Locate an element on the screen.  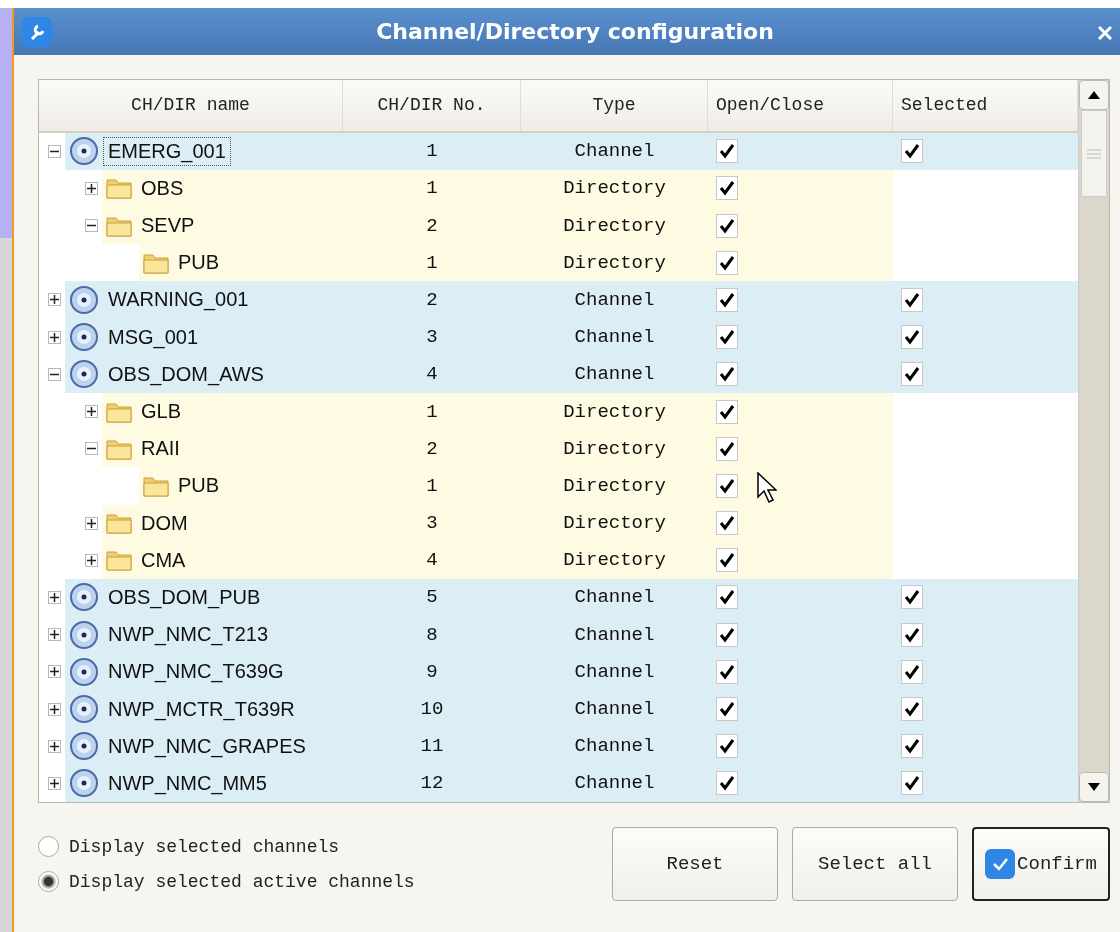
dialog-button: Select all is located at coordinates (875, 864).